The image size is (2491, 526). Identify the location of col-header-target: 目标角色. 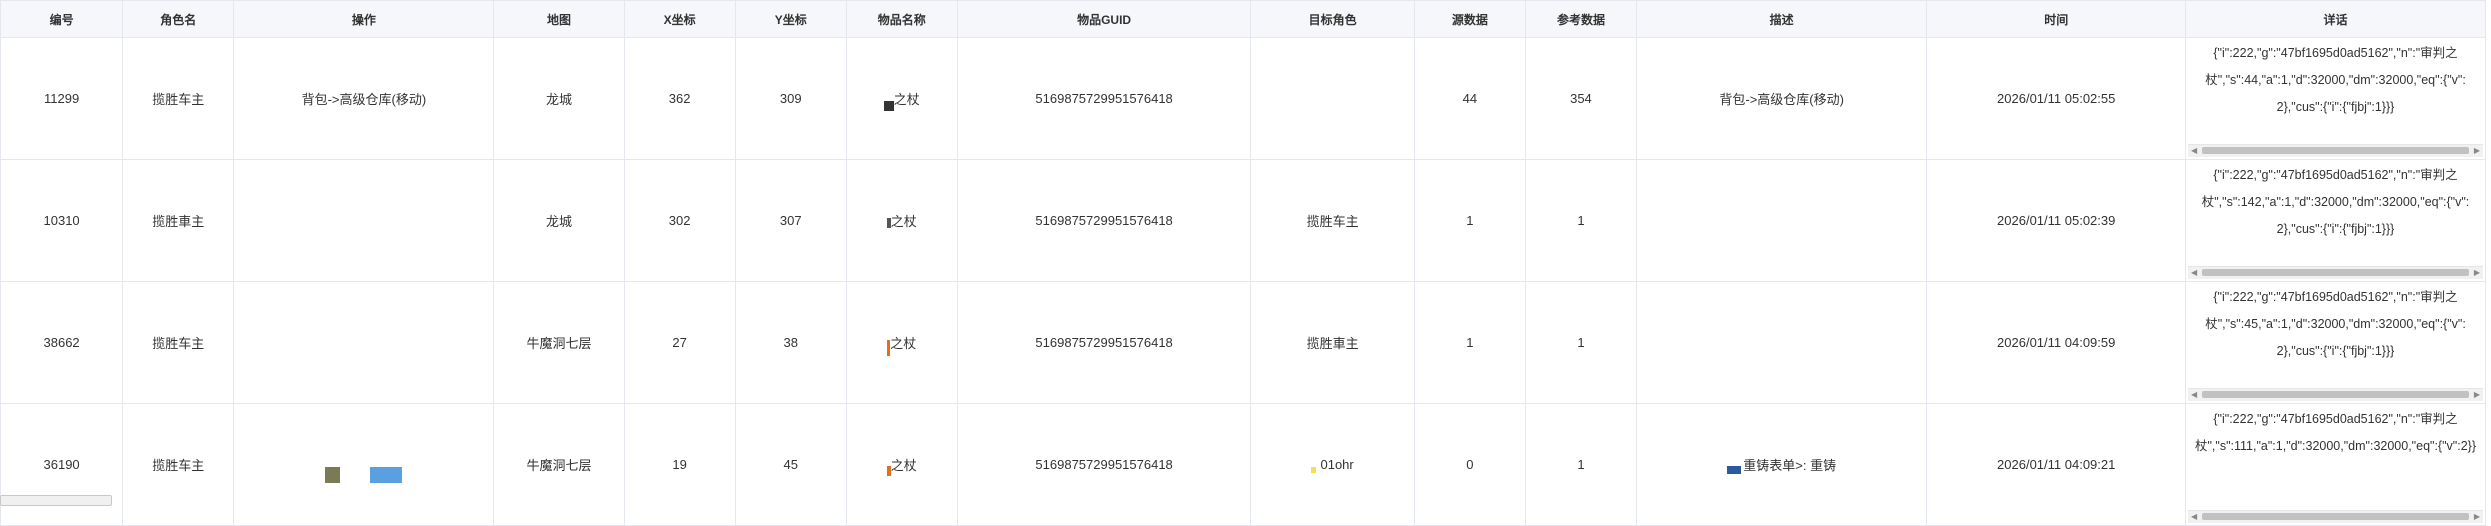
(1332, 19).